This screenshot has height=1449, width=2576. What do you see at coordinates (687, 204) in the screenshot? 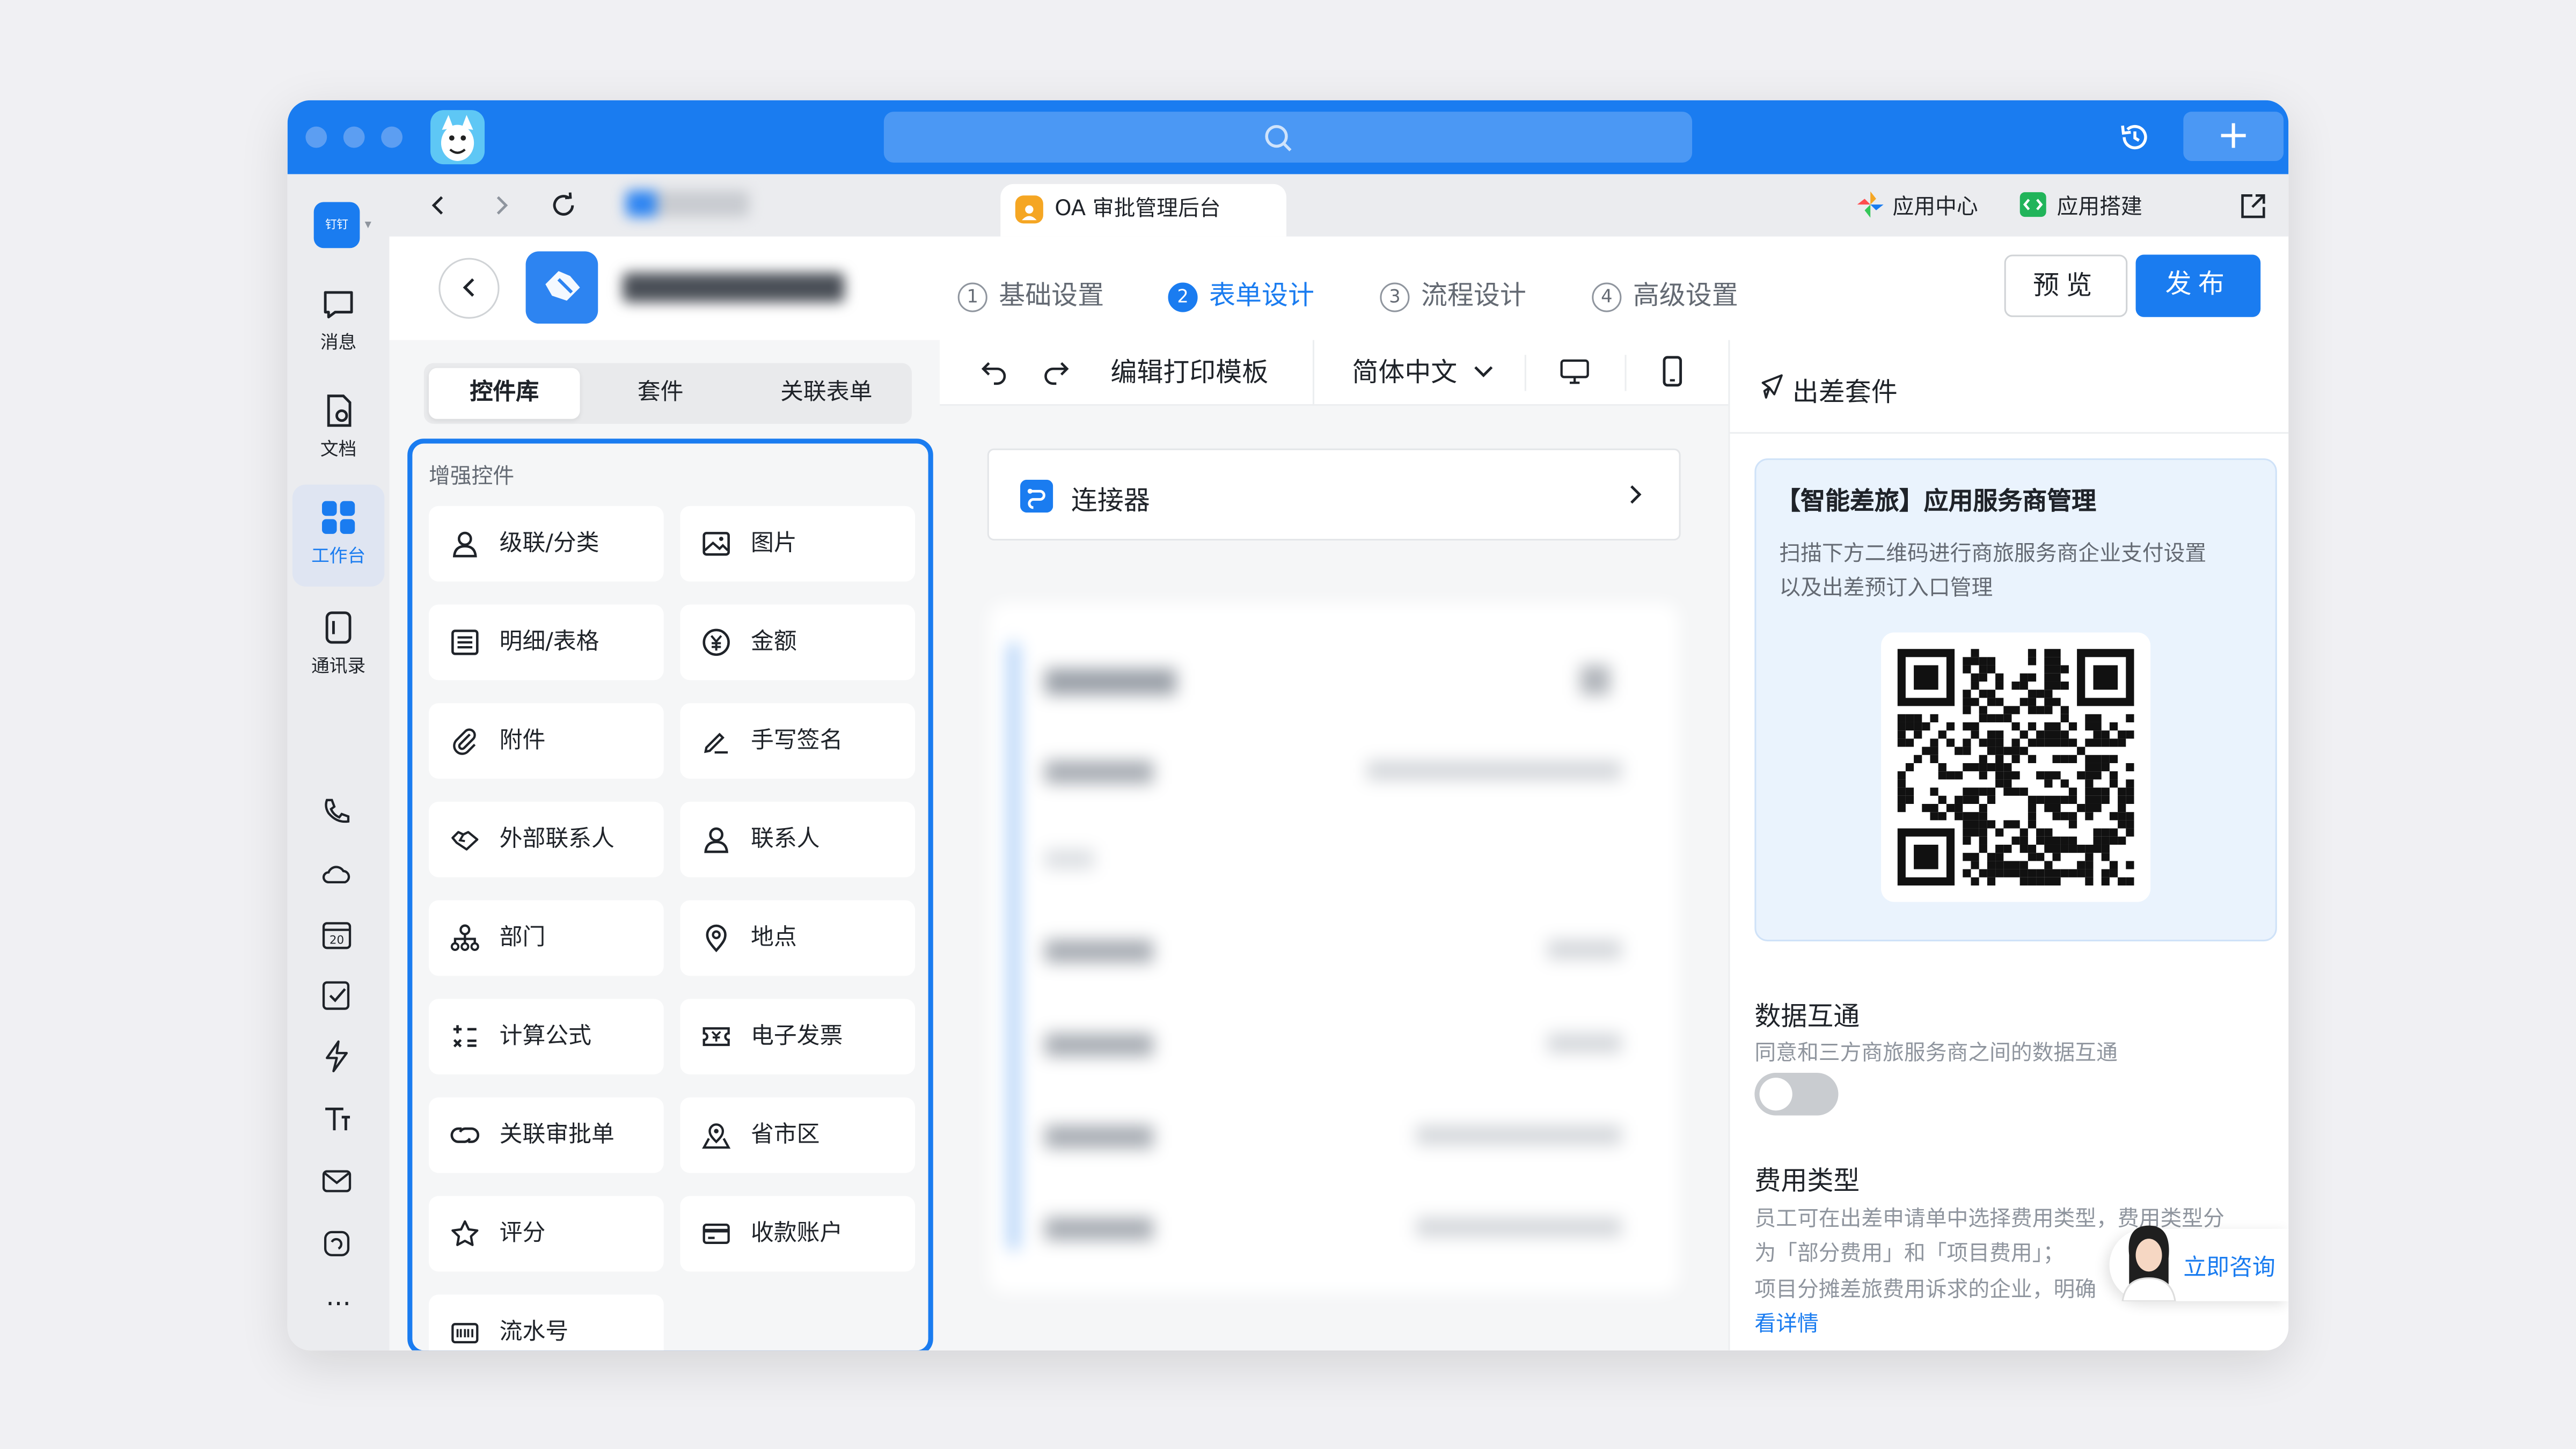
I see `blurred-tab` at bounding box center [687, 204].